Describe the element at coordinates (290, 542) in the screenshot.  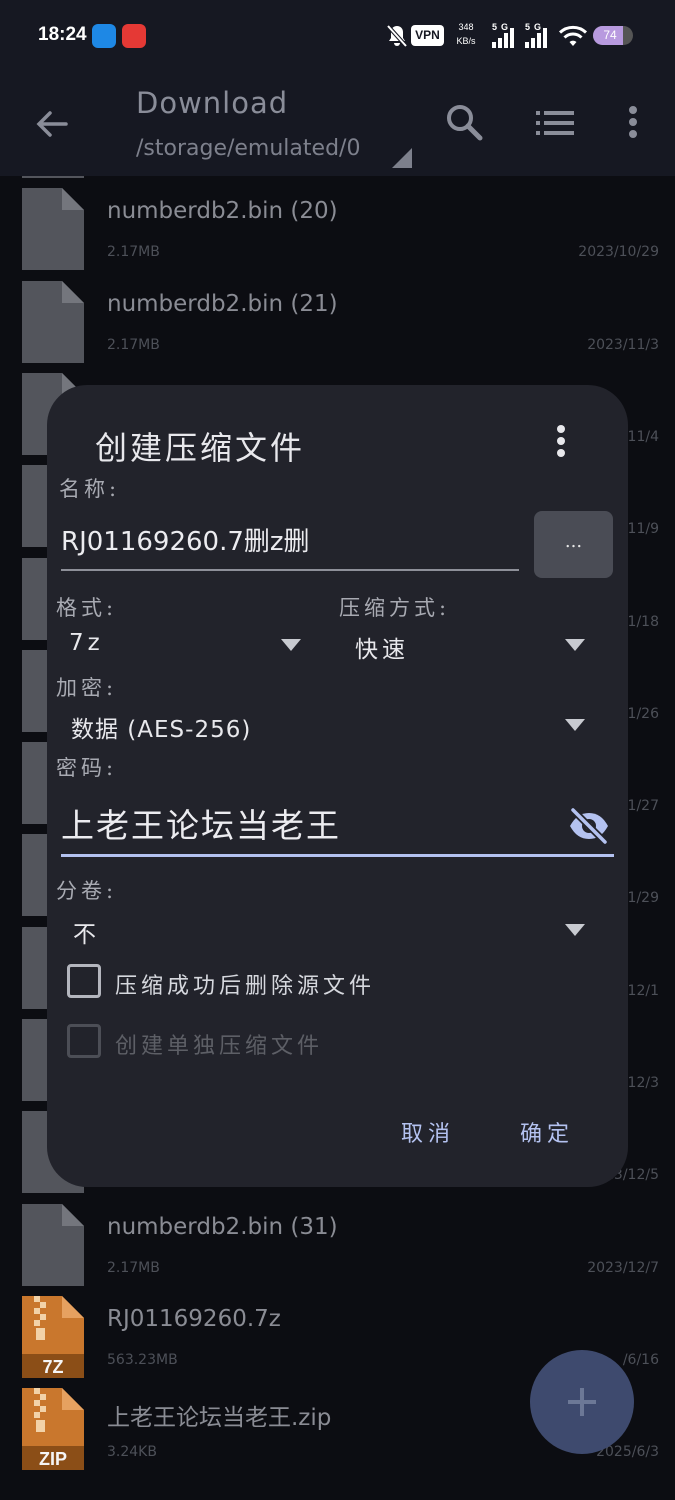
I see `archive-name-input: RJ01169260.7删z删` at that location.